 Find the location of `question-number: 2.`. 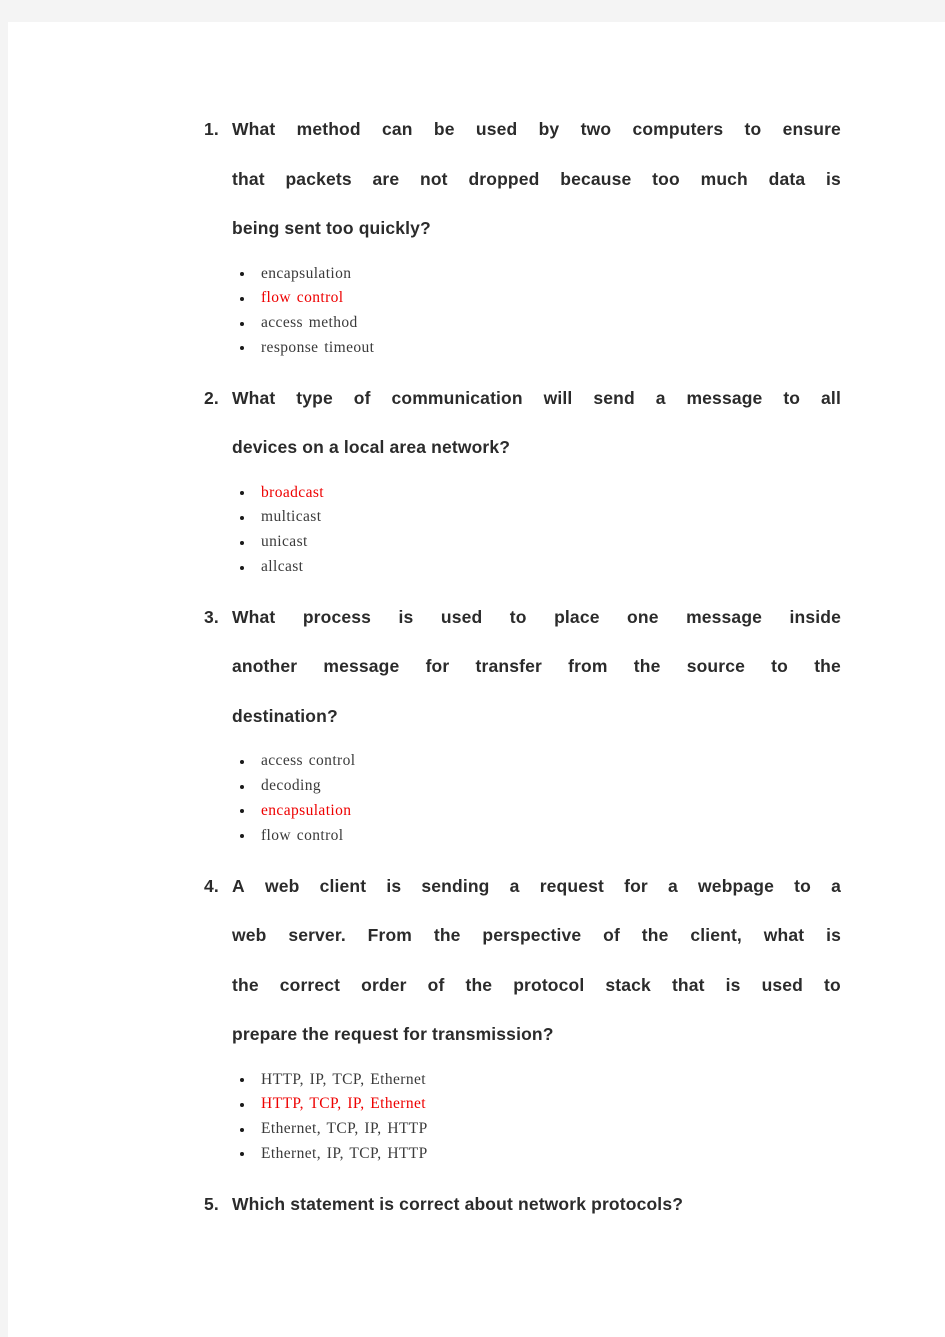

question-number: 2. is located at coordinates (211, 397).